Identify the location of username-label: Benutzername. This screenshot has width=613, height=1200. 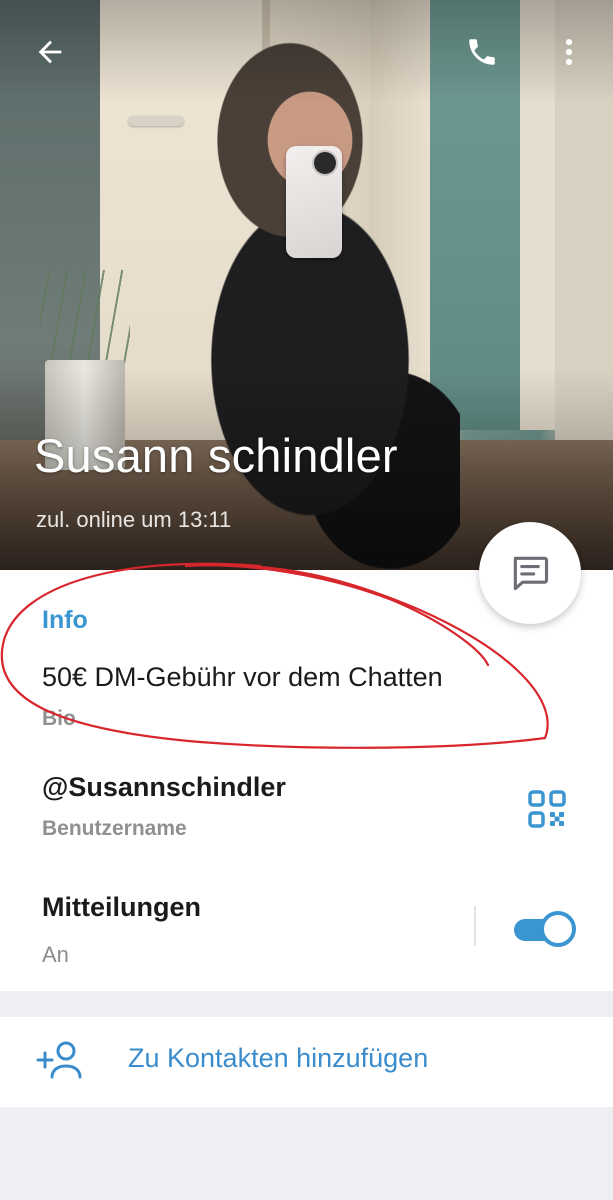
(114, 828).